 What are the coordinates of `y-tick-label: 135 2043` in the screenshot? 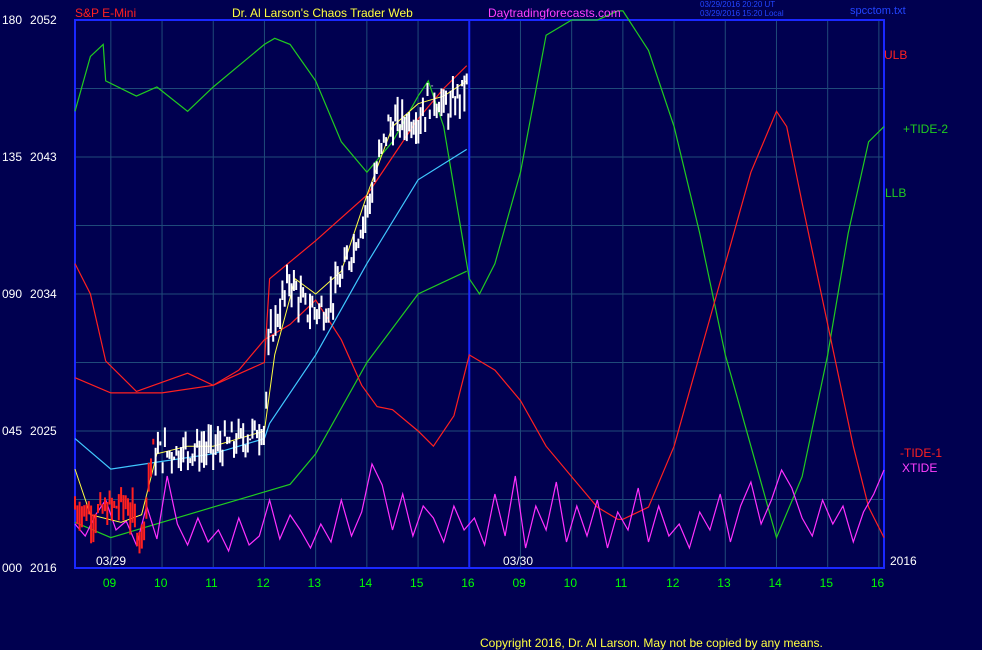 It's located at (29, 157).